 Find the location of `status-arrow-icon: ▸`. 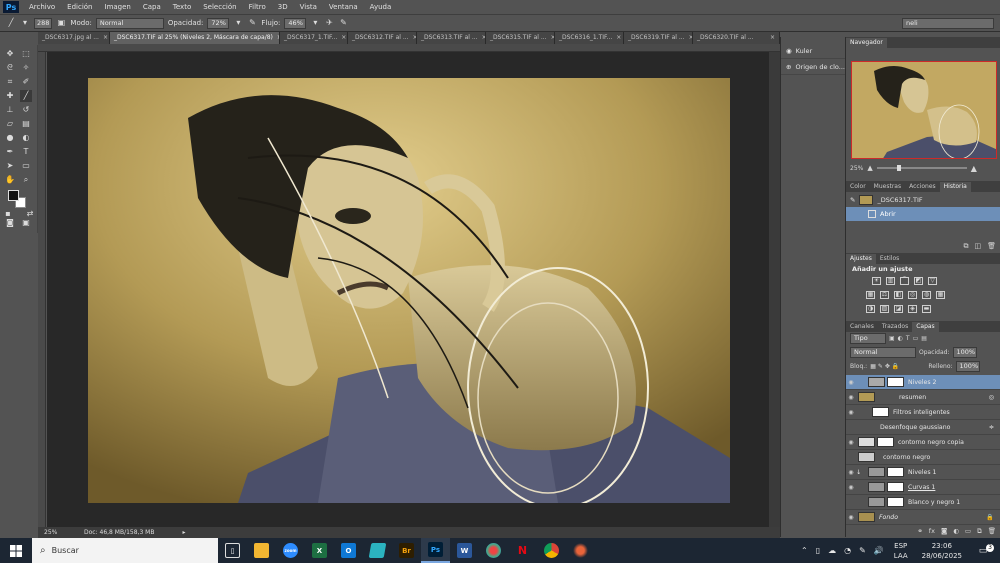

status-arrow-icon: ▸ is located at coordinates (169, 532).